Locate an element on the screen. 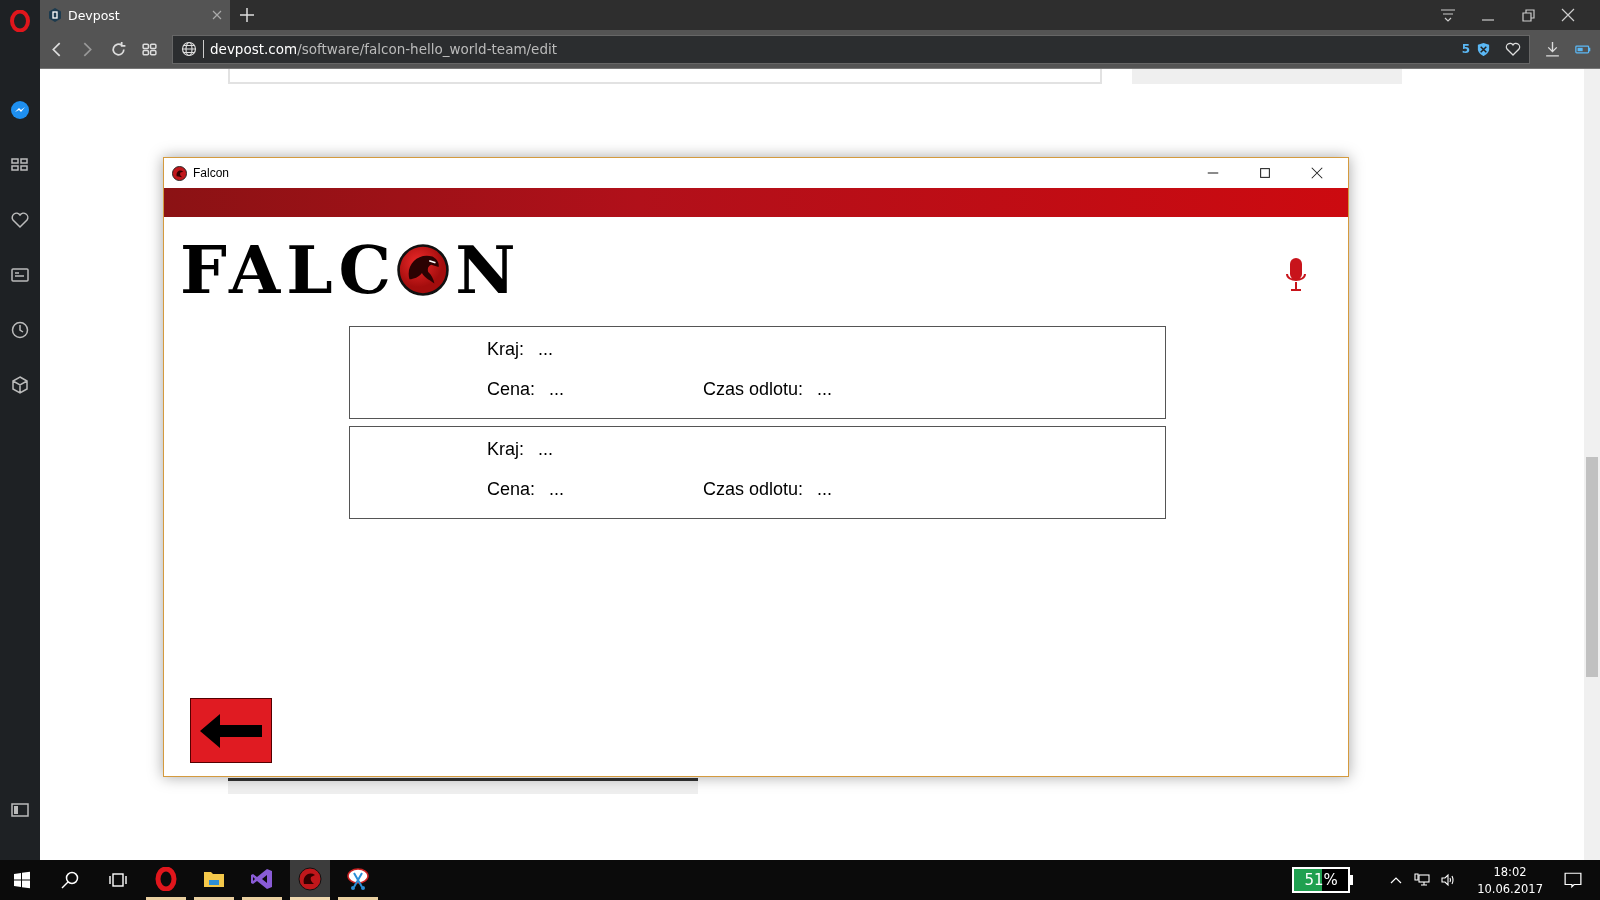 Image resolution: width=1600 pixels, height=900 pixels. browser-tab: Devpost is located at coordinates (135, 15).